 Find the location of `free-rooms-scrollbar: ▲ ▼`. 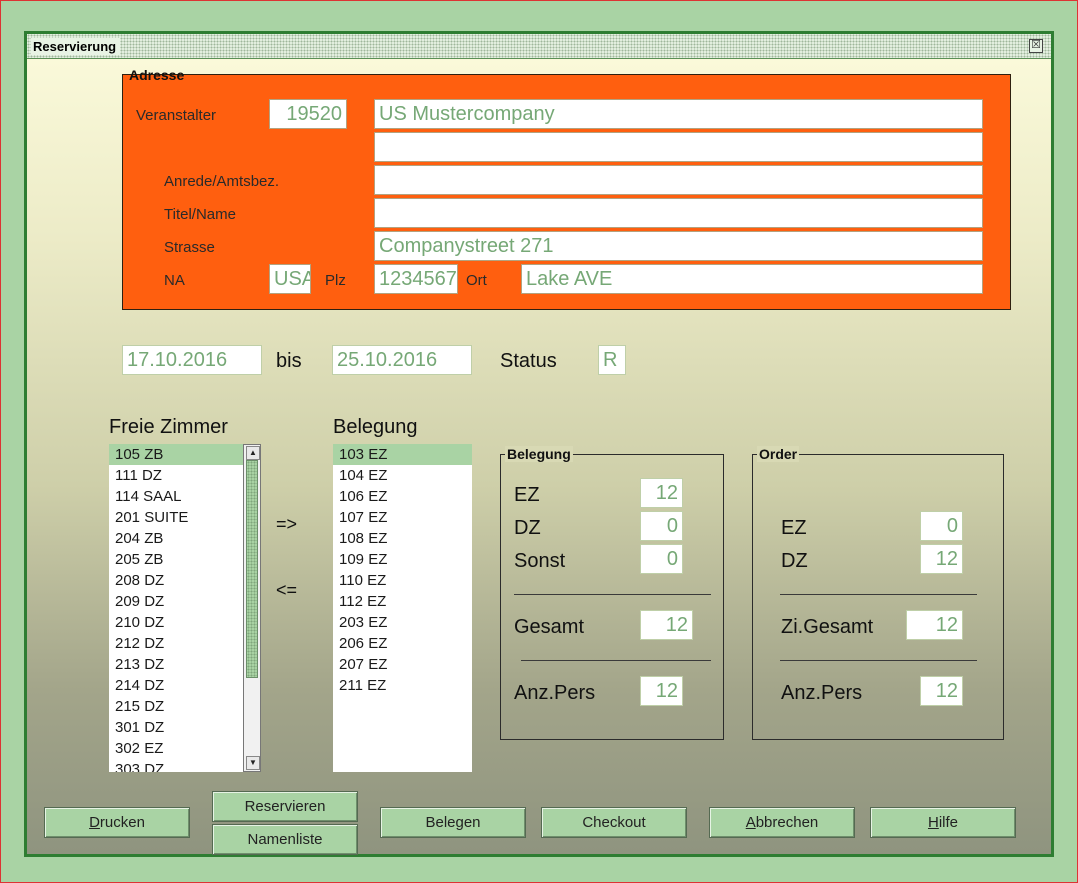

free-rooms-scrollbar: ▲ ▼ is located at coordinates (252, 608).